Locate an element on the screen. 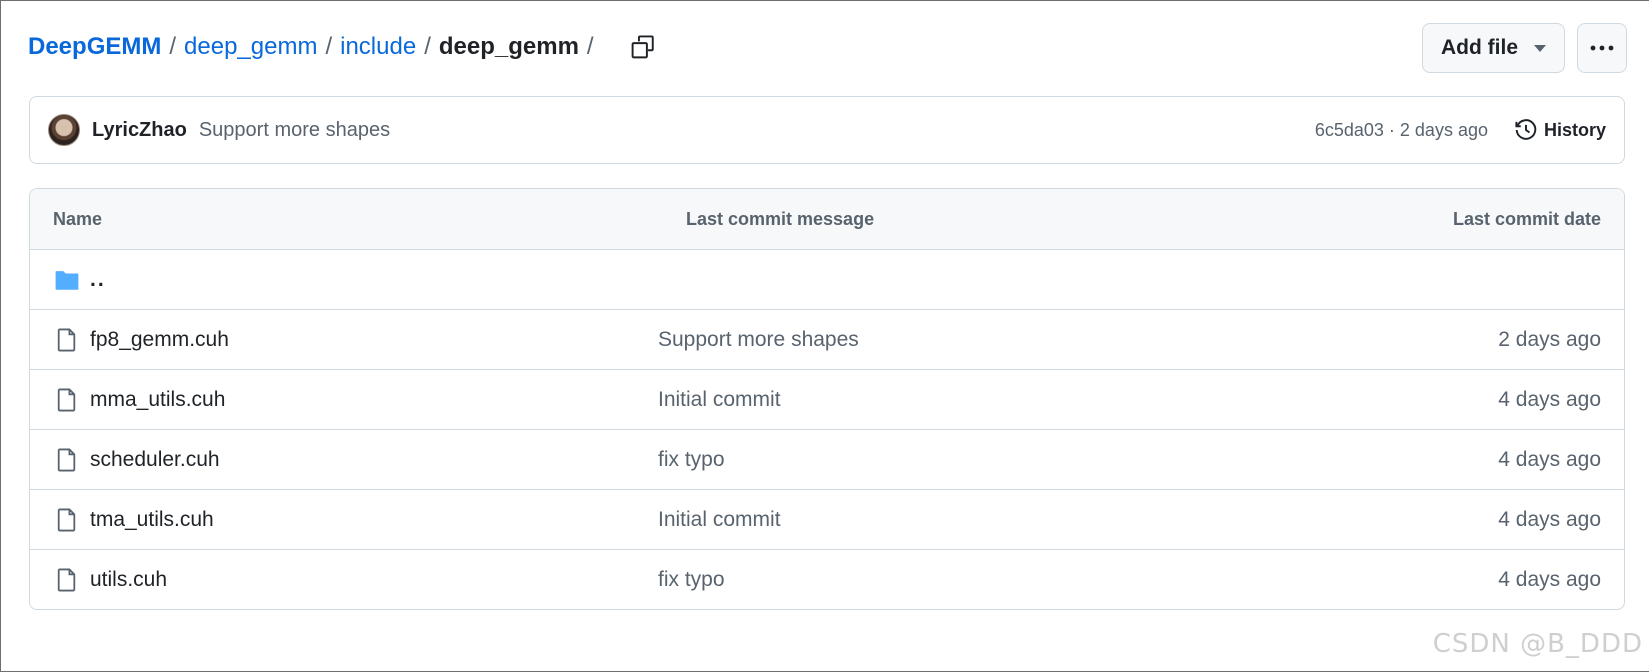 This screenshot has width=1649, height=672. commit-time: 2 days ago is located at coordinates (1443, 129).